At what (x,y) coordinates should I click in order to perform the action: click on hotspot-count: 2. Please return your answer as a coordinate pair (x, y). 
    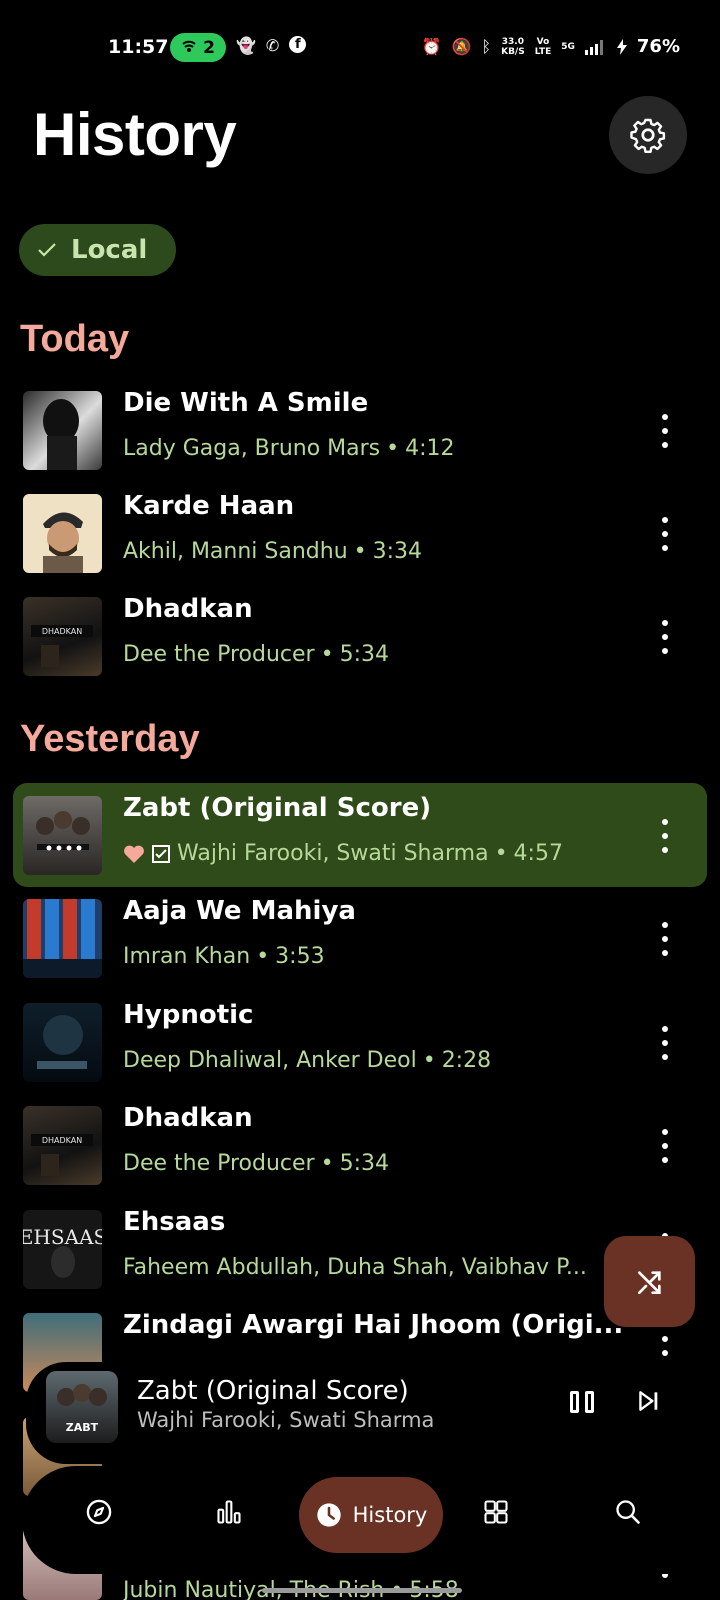
    Looking at the image, I should click on (209, 47).